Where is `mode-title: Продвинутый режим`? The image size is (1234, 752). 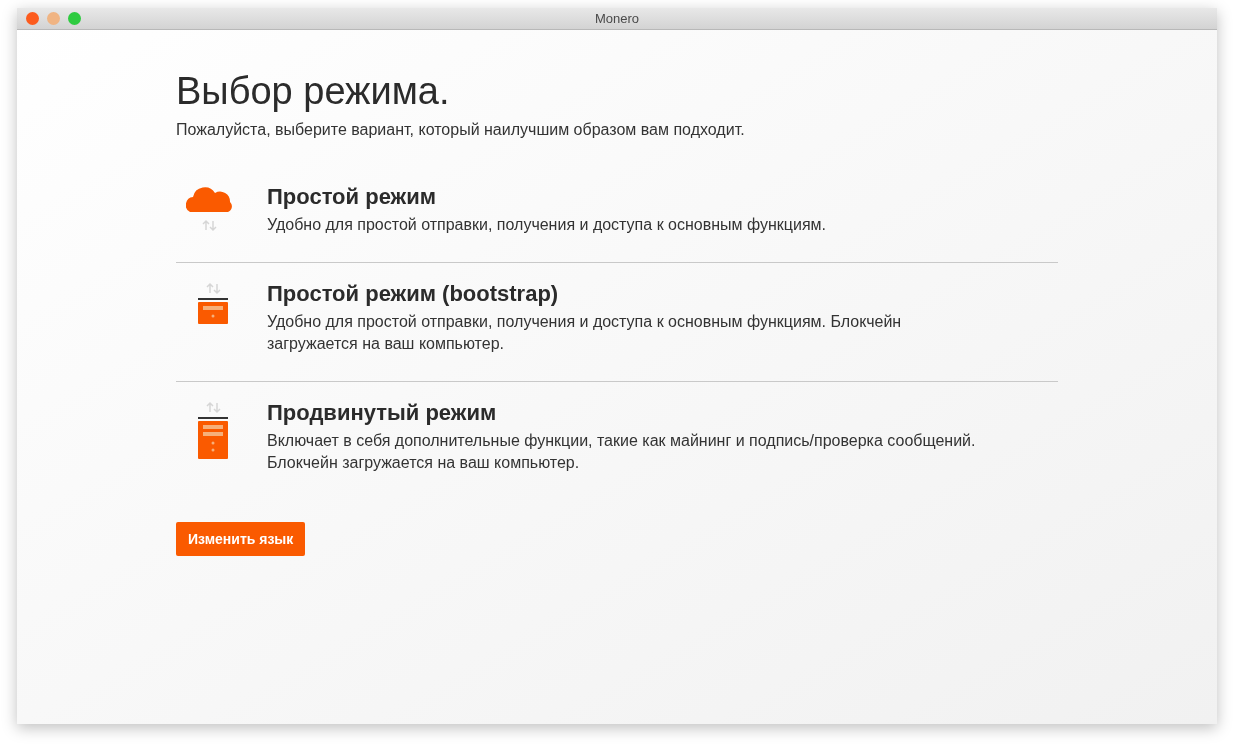
mode-title: Продвинутый режим is located at coordinates (629, 413).